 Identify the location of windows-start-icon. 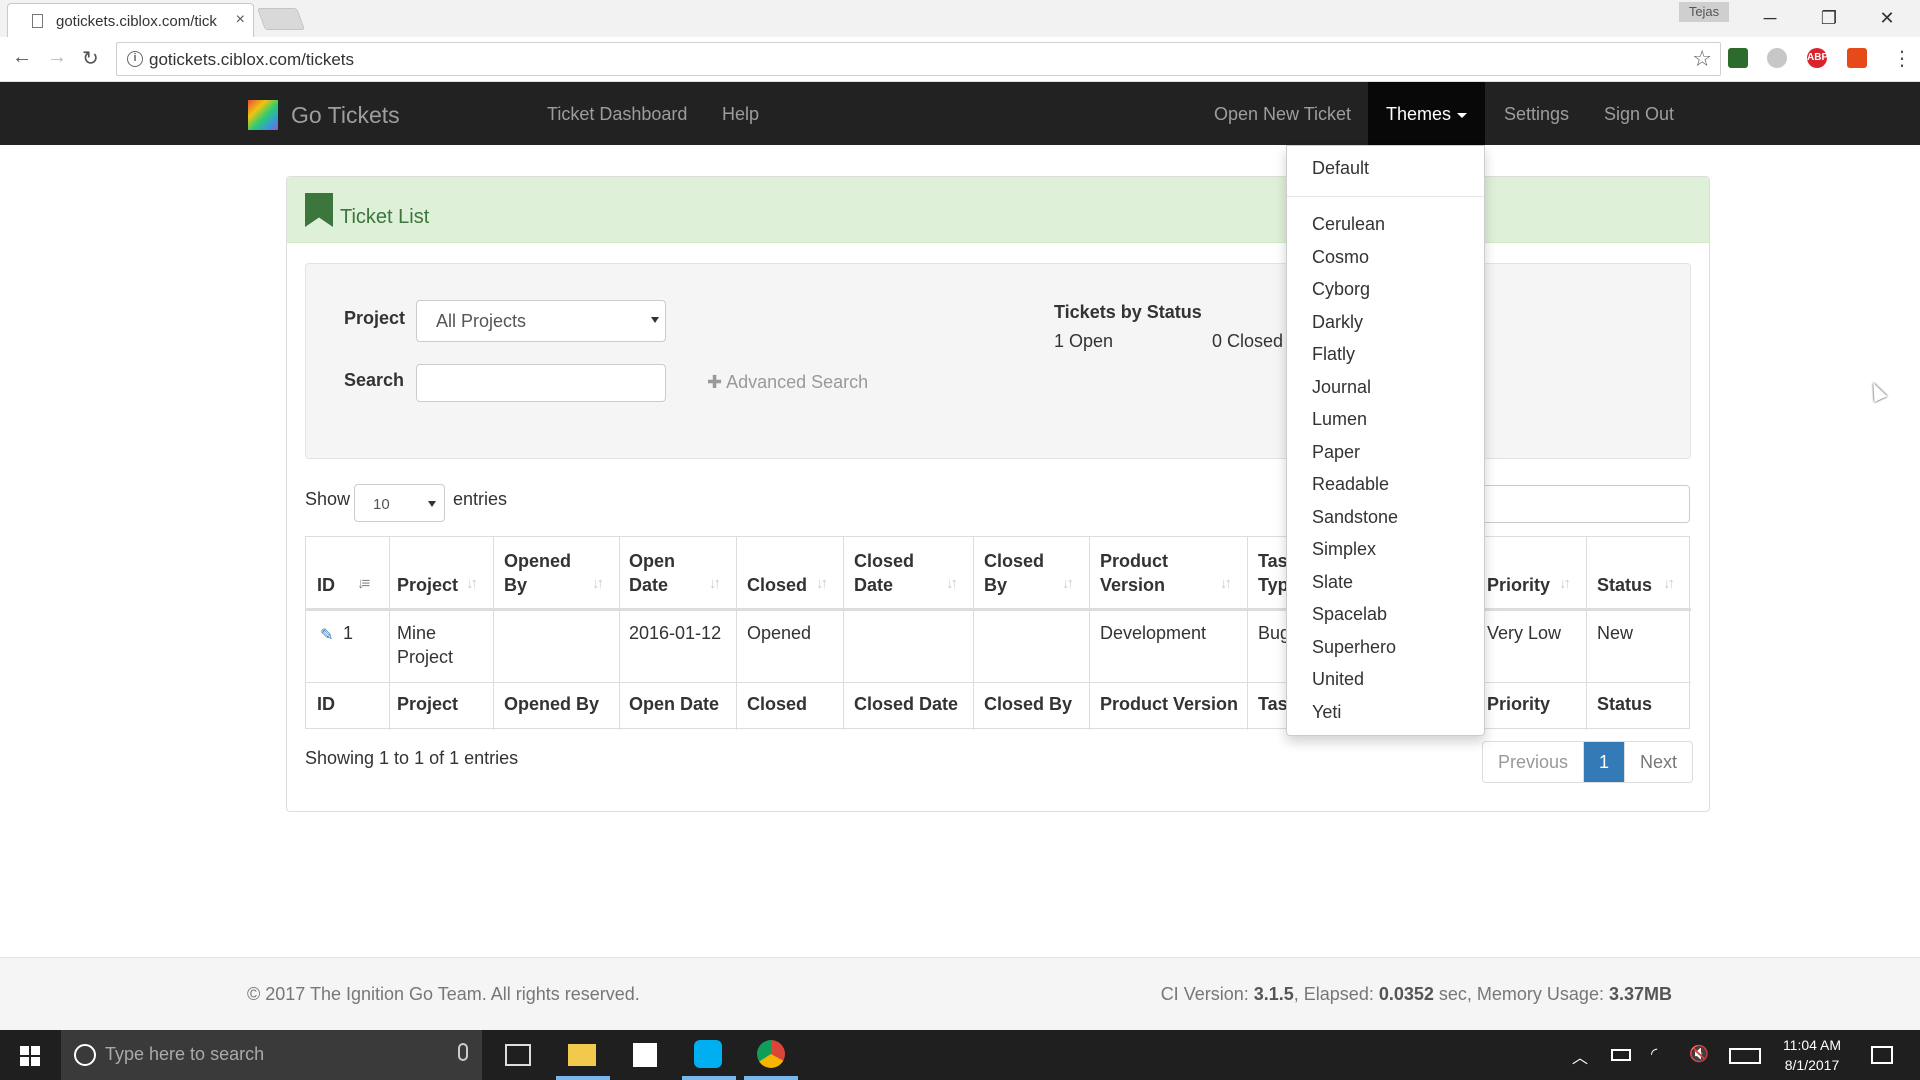
(30, 1056).